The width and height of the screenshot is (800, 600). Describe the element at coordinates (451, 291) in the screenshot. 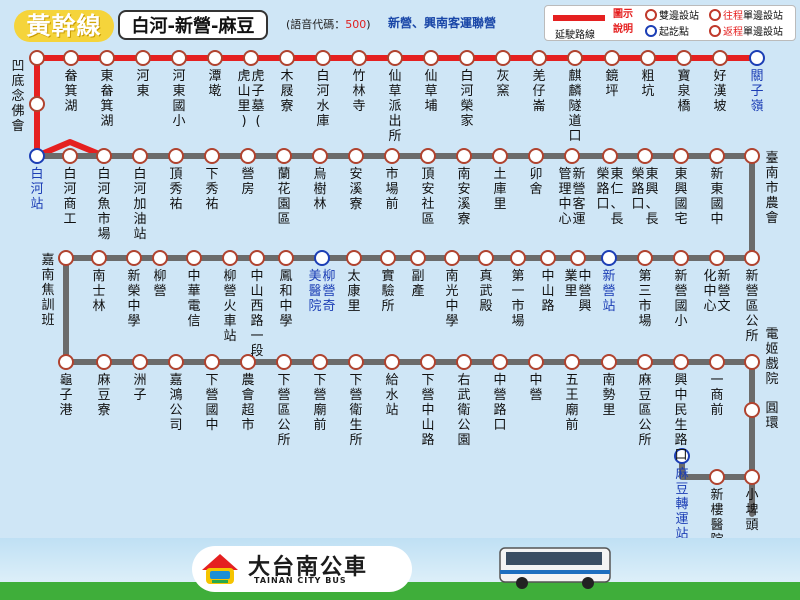

I see `stop-label-char: 光` at that location.